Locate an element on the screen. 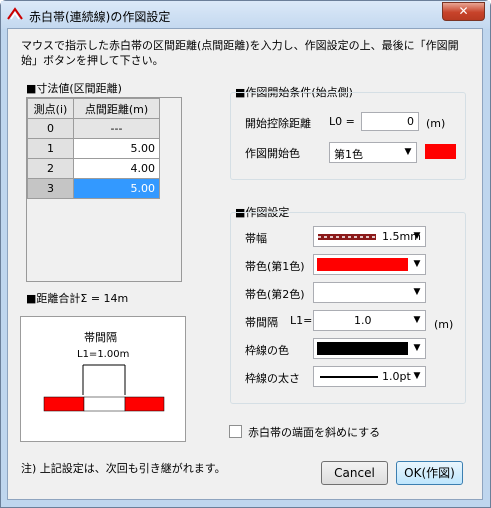  band-width-select: 1.5mm ▼ is located at coordinates (369, 236).